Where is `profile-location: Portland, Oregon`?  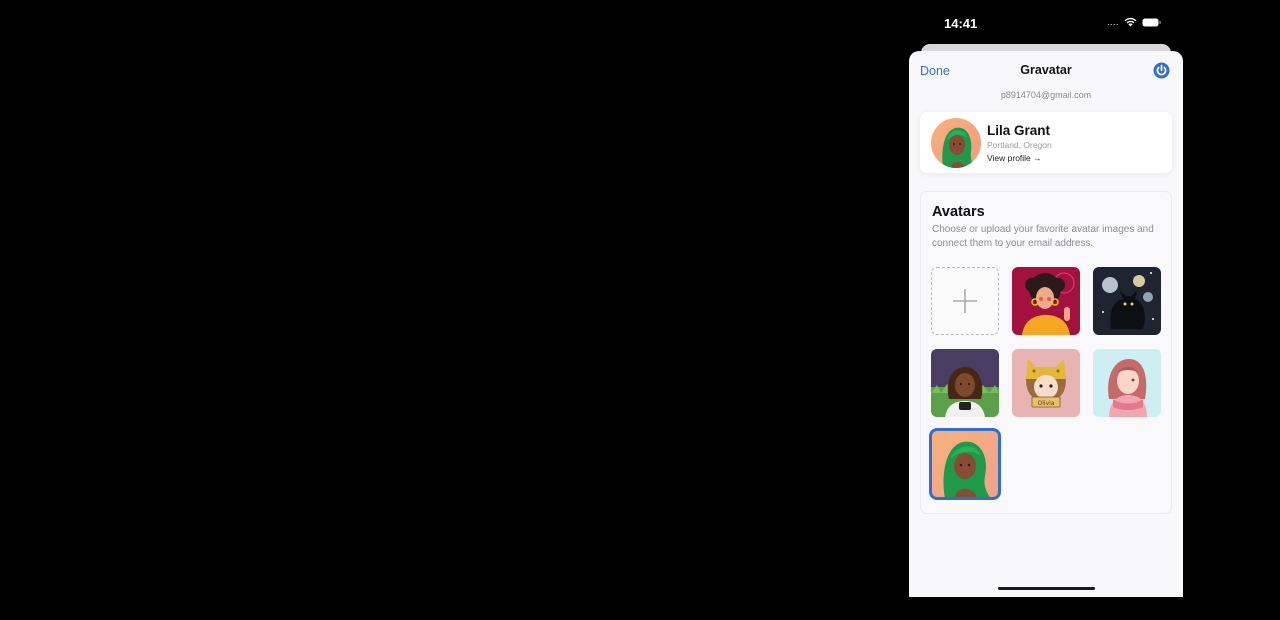 profile-location: Portland, Oregon is located at coordinates (1019, 145).